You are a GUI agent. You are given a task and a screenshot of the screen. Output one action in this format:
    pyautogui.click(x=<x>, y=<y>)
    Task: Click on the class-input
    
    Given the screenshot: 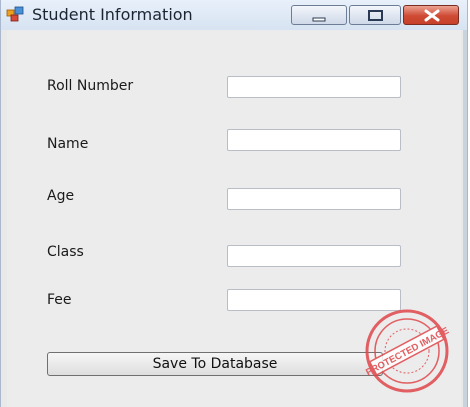 What is the action you would take?
    pyautogui.click(x=314, y=256)
    